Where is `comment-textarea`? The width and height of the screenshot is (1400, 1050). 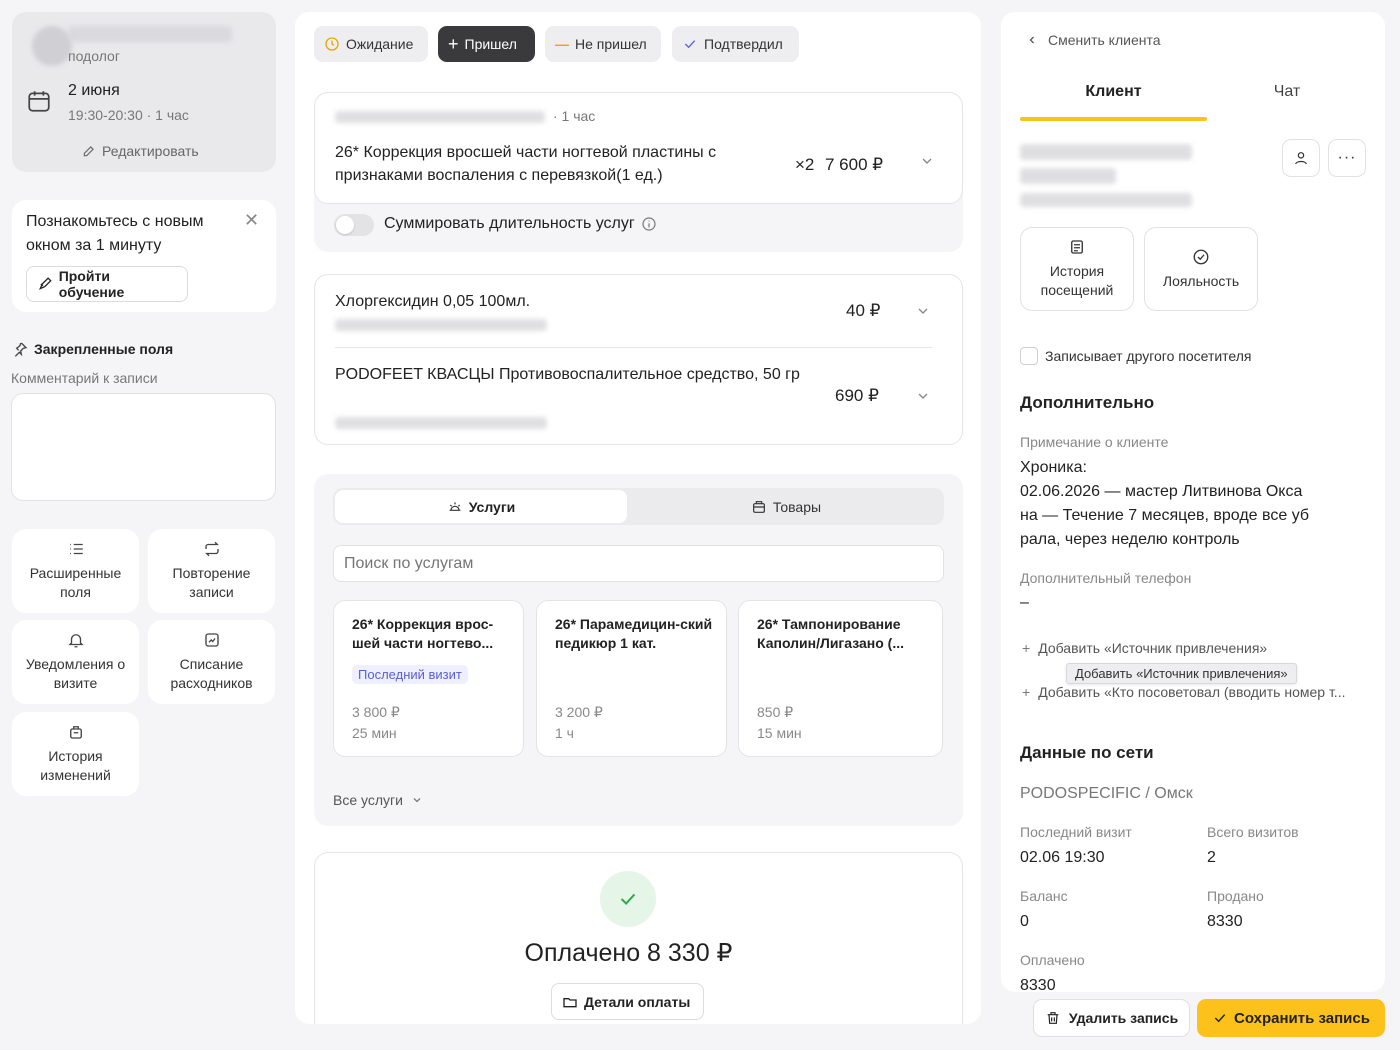 comment-textarea is located at coordinates (143, 447).